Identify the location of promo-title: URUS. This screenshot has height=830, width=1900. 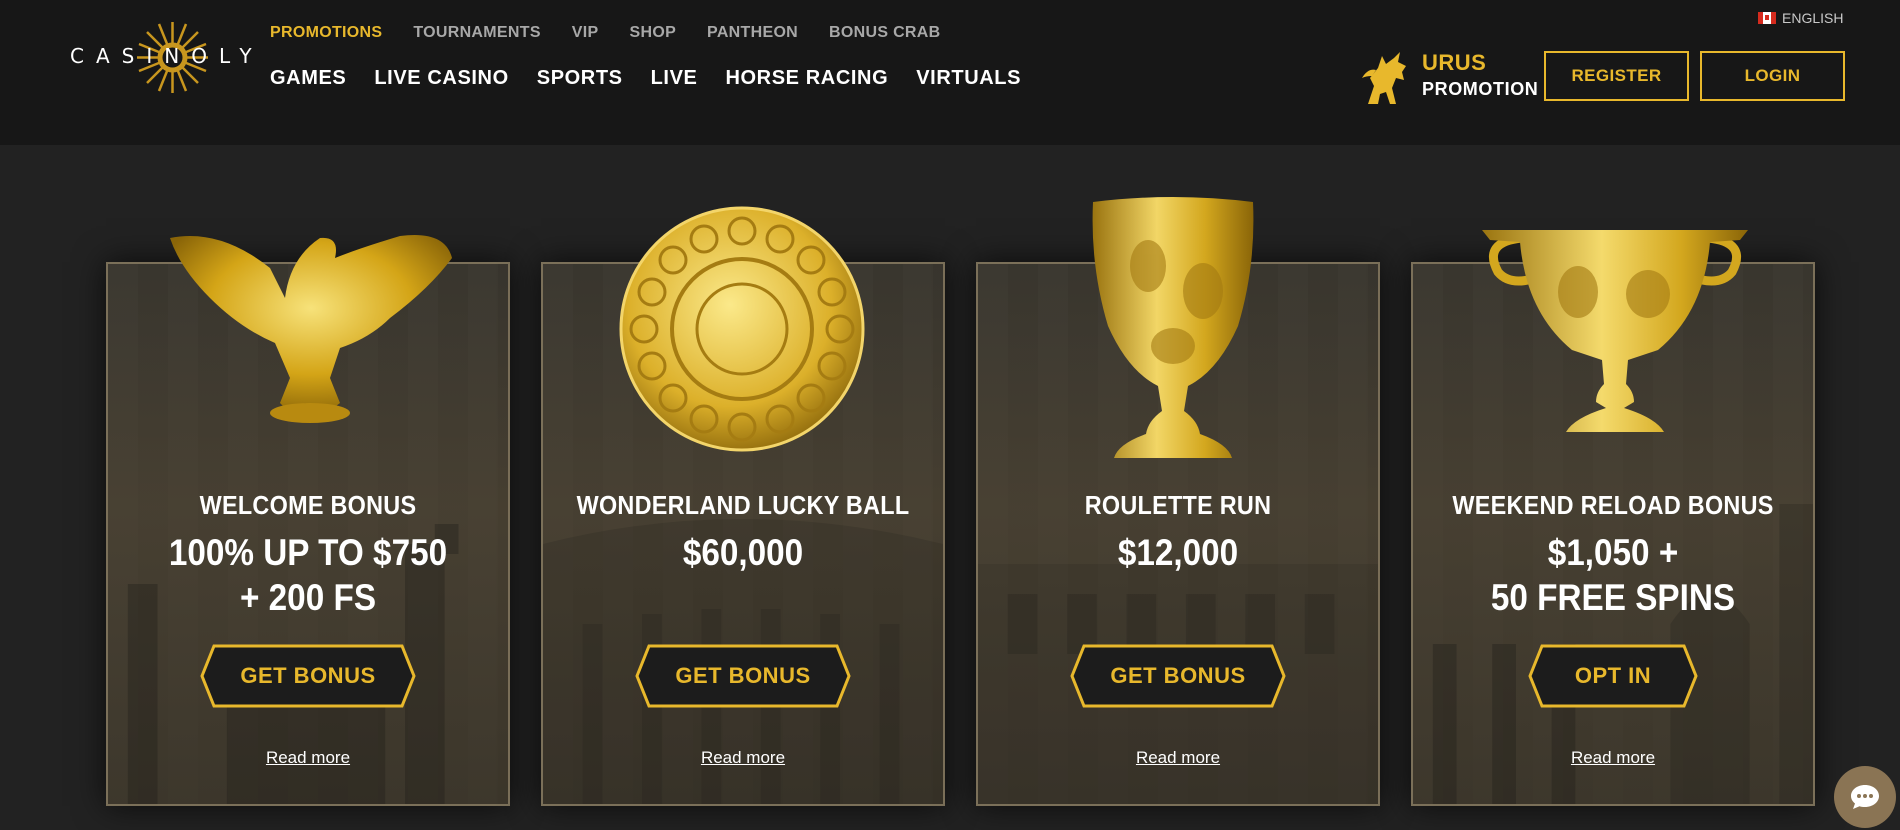
(1454, 62).